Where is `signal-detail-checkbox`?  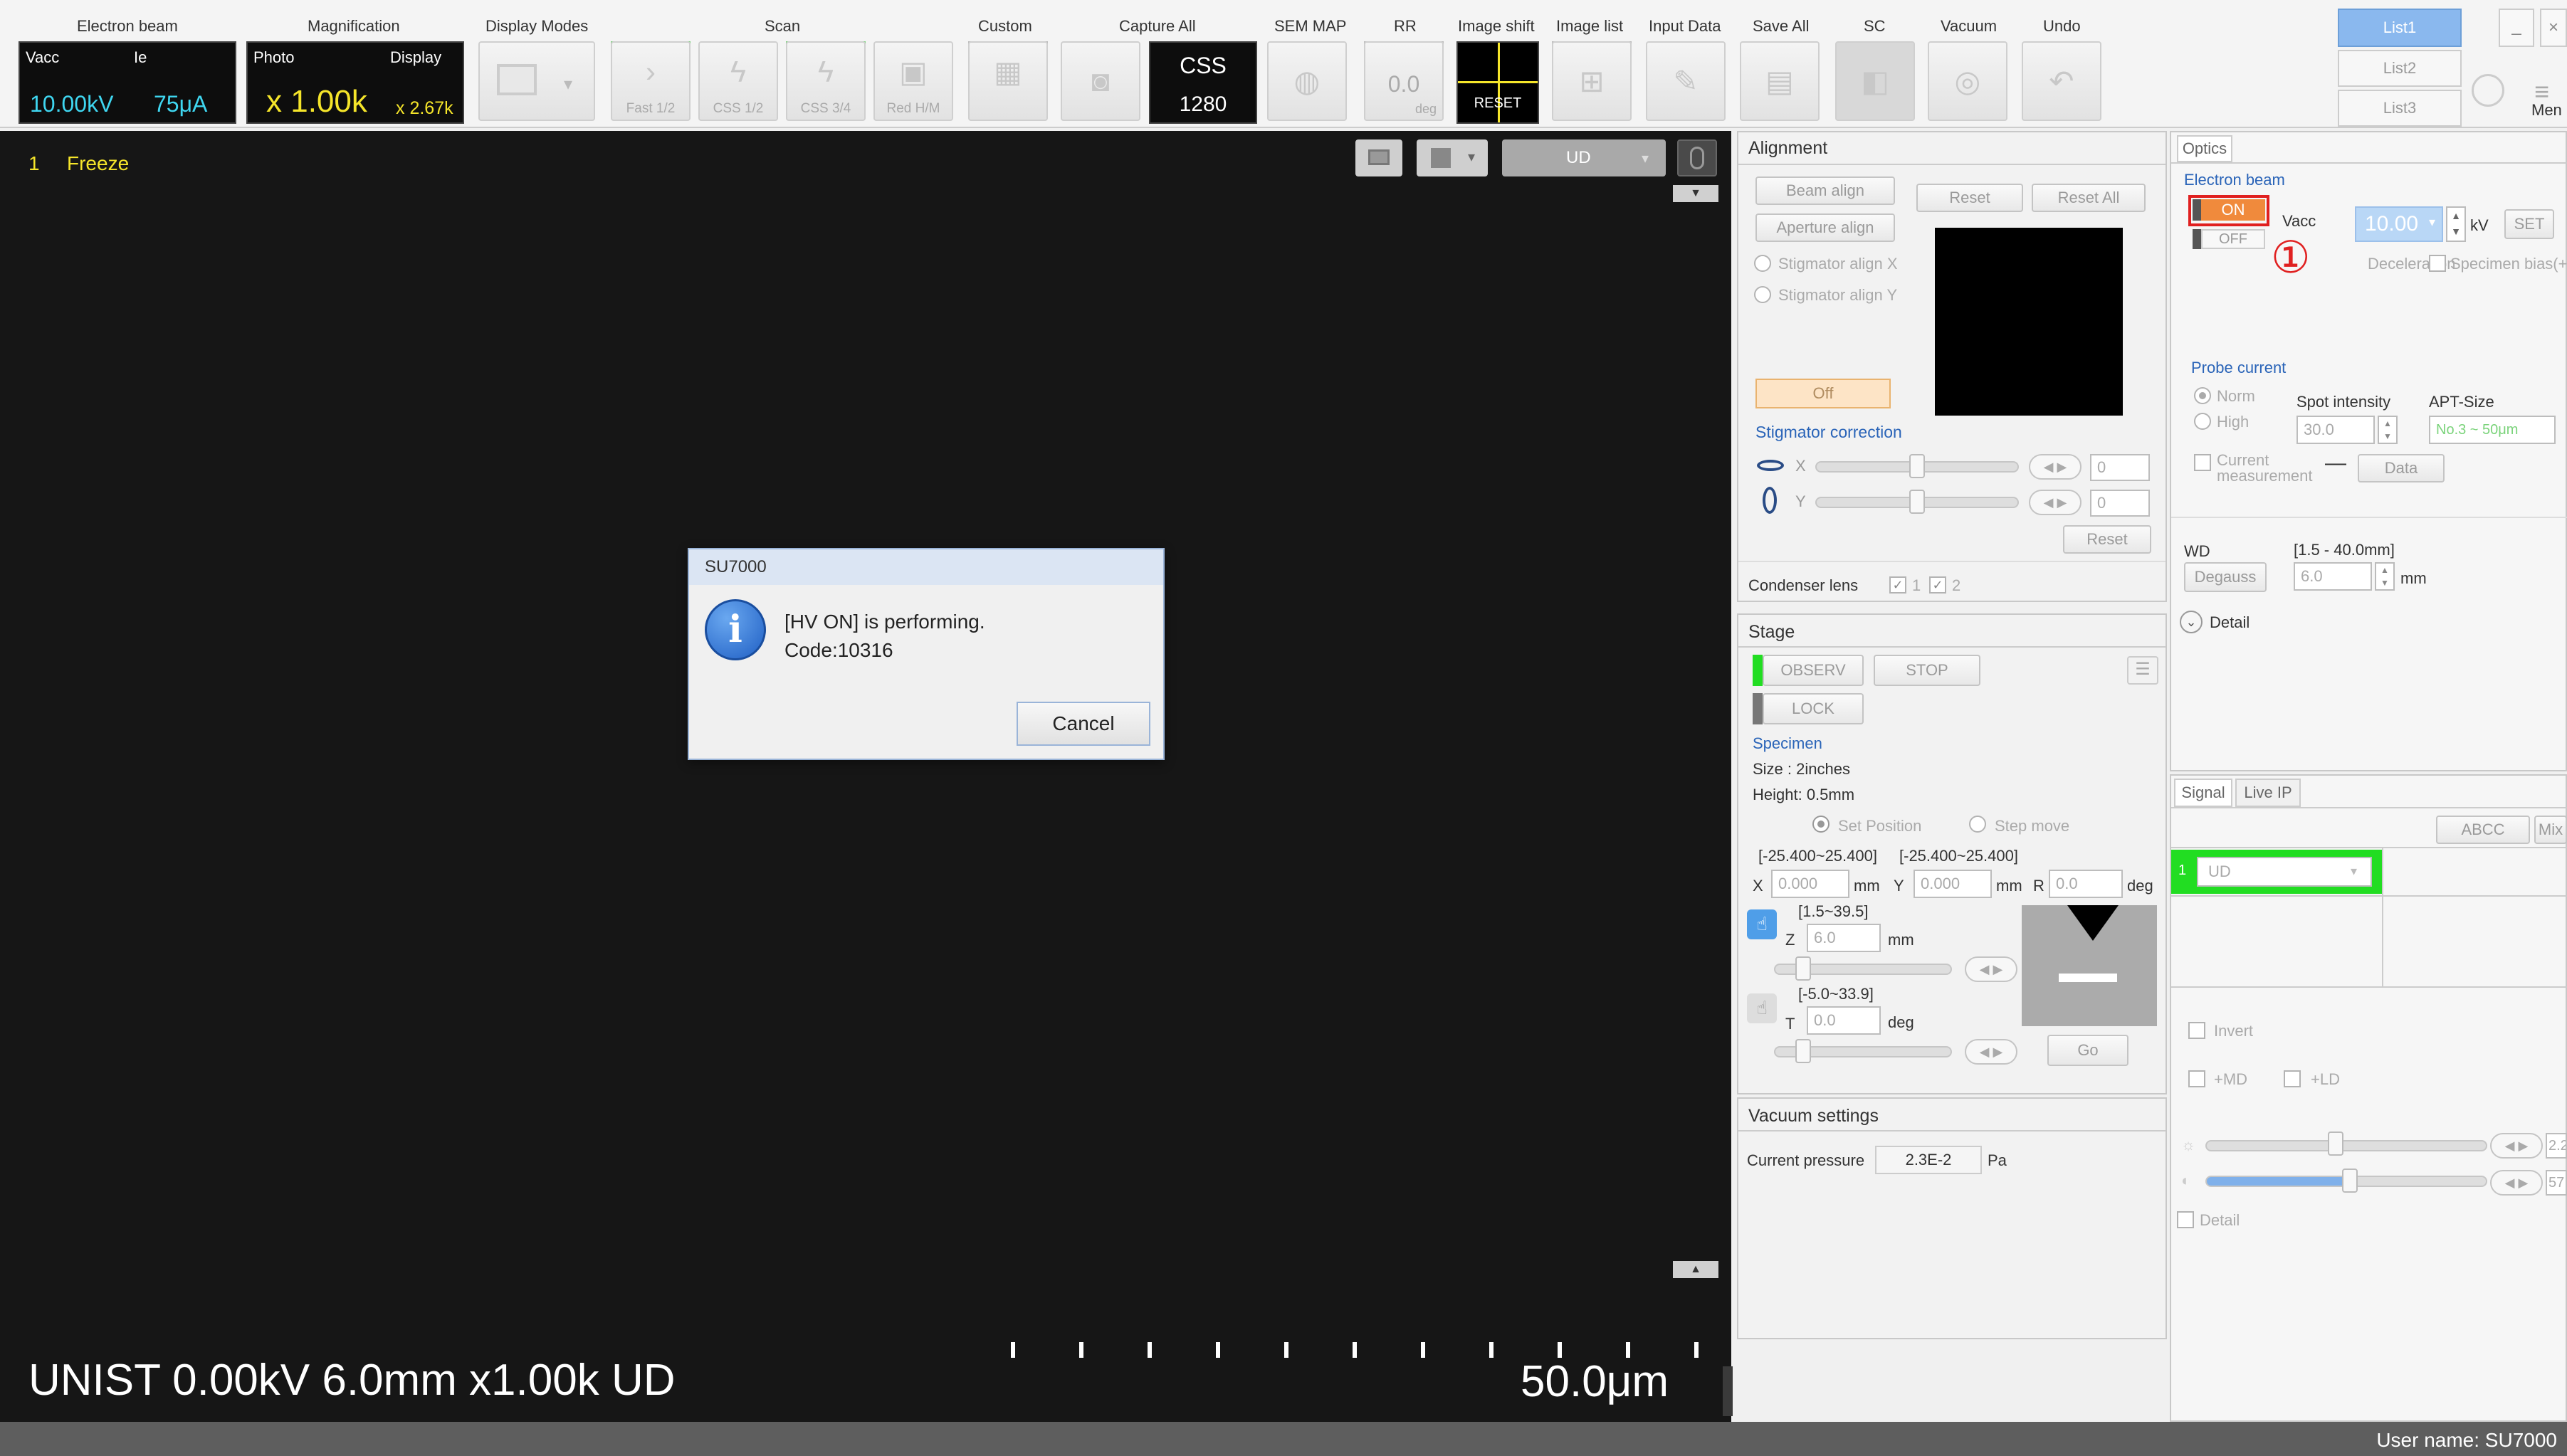
signal-detail-checkbox is located at coordinates (2185, 1219).